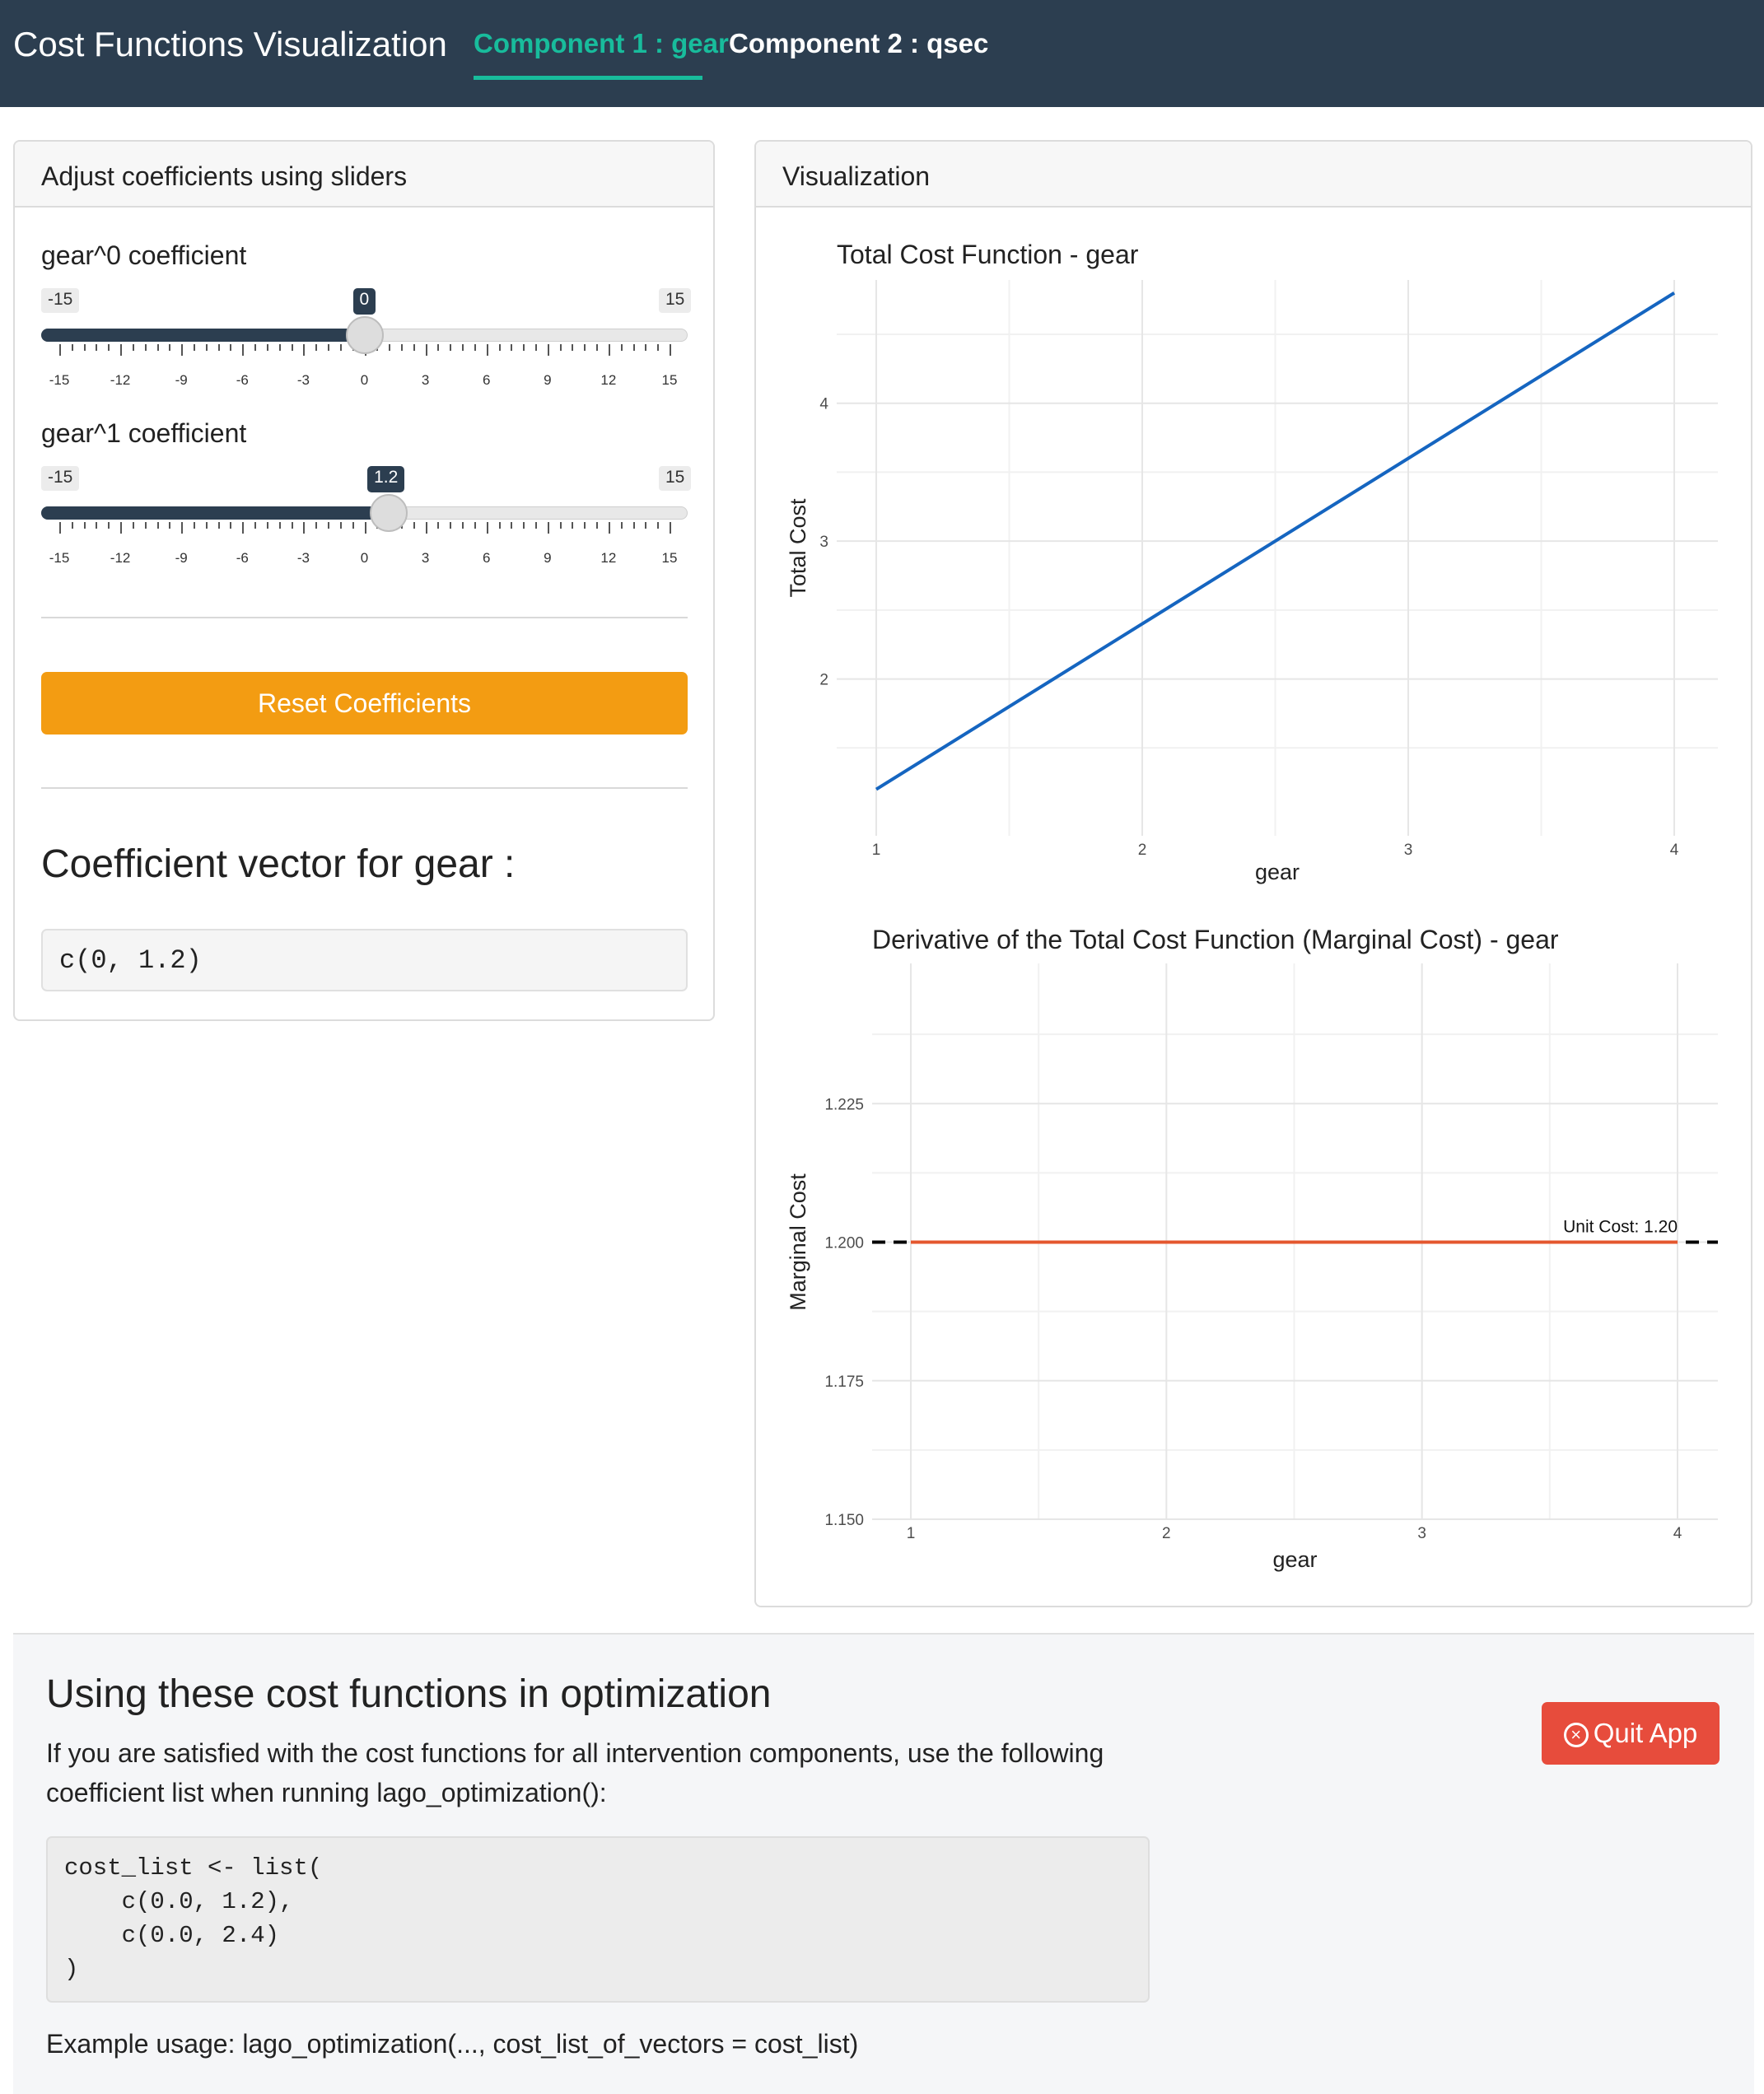 Image resolution: width=1764 pixels, height=2094 pixels. I want to click on y-tick-label: 2, so click(823, 680).